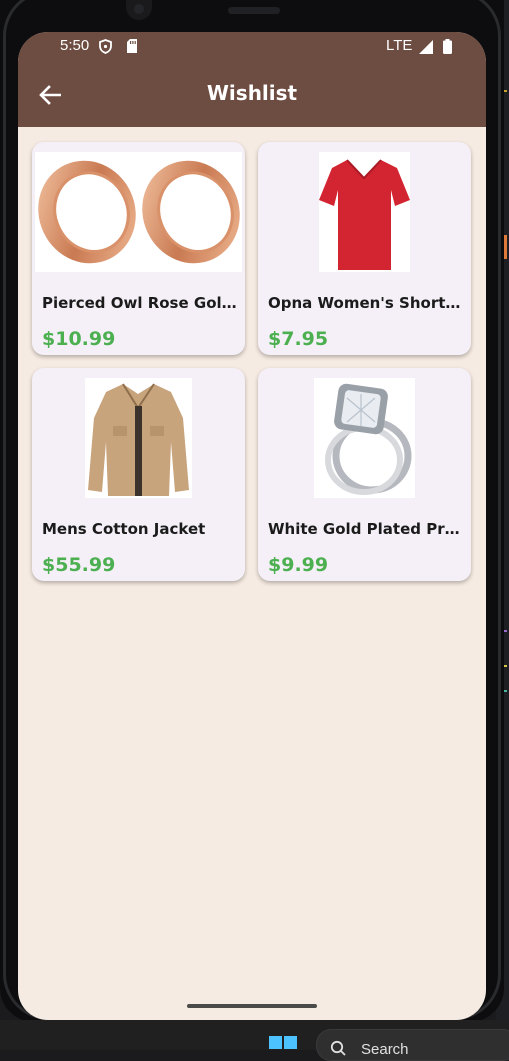 Image resolution: width=509 pixels, height=1061 pixels. Describe the element at coordinates (252, 1006) in the screenshot. I see `home-indicator` at that location.